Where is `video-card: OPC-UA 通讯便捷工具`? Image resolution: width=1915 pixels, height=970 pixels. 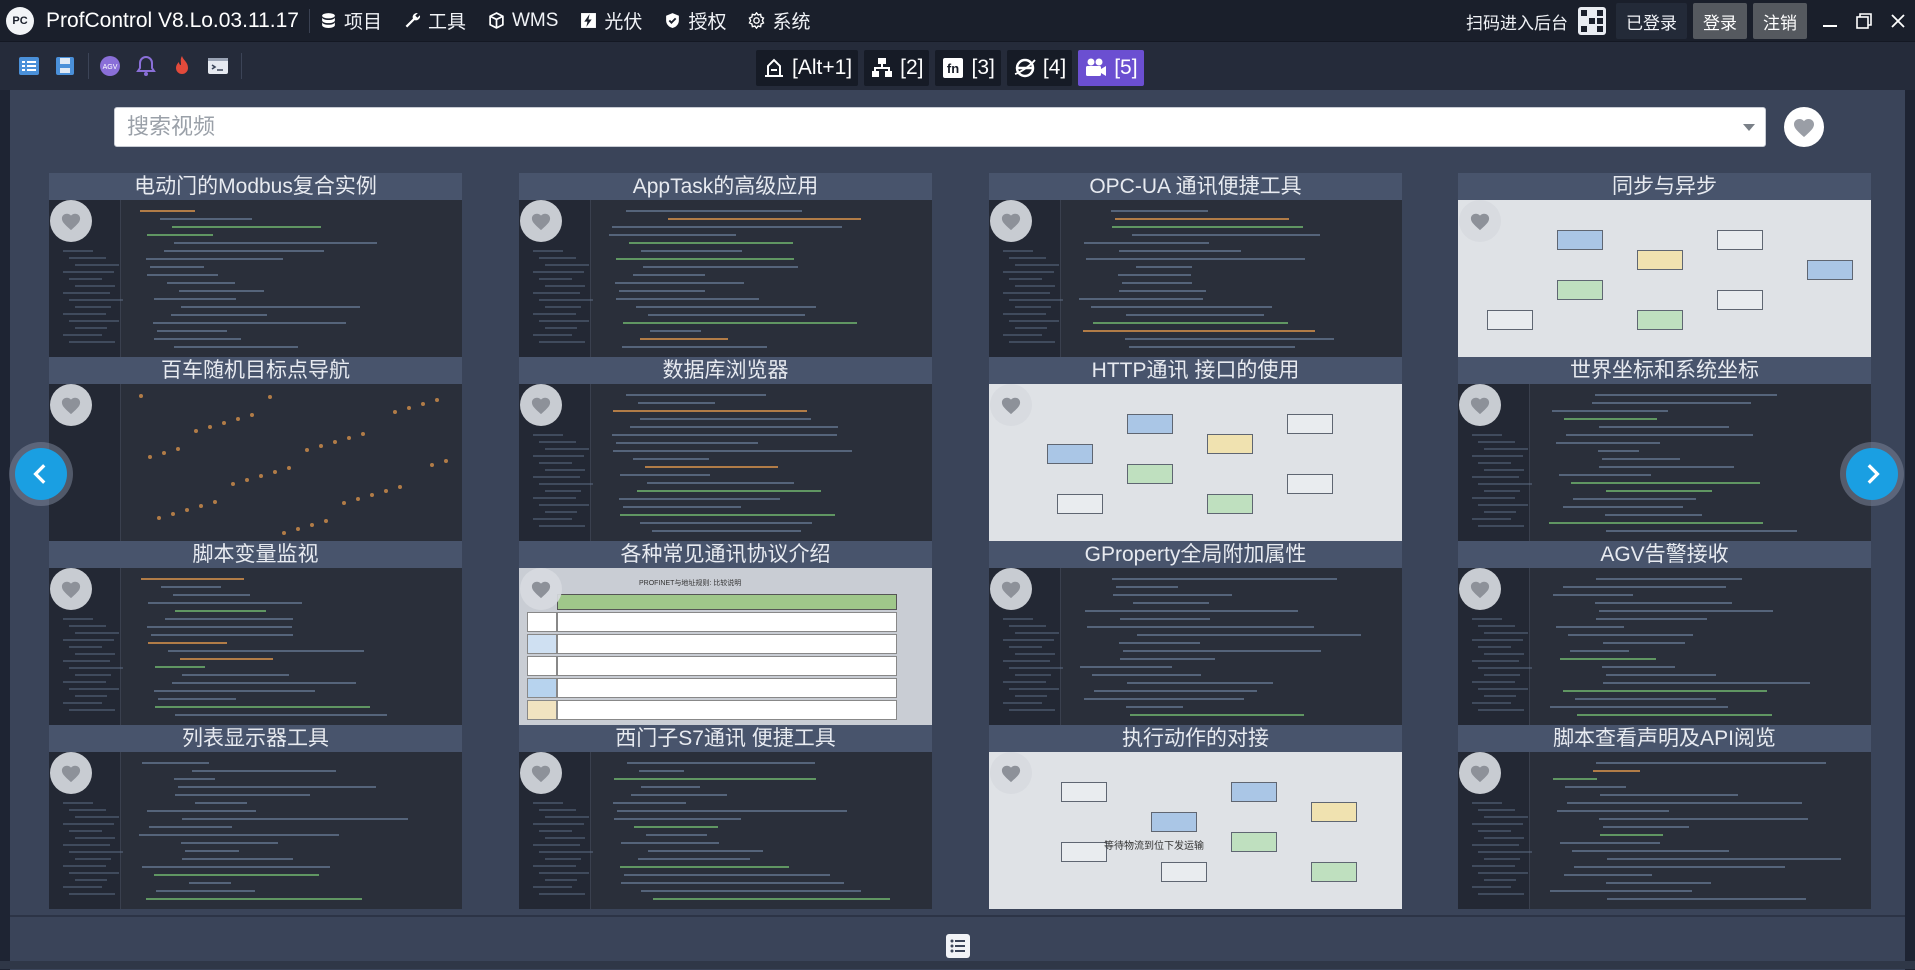 video-card: OPC-UA 通讯便捷工具 is located at coordinates (1195, 265).